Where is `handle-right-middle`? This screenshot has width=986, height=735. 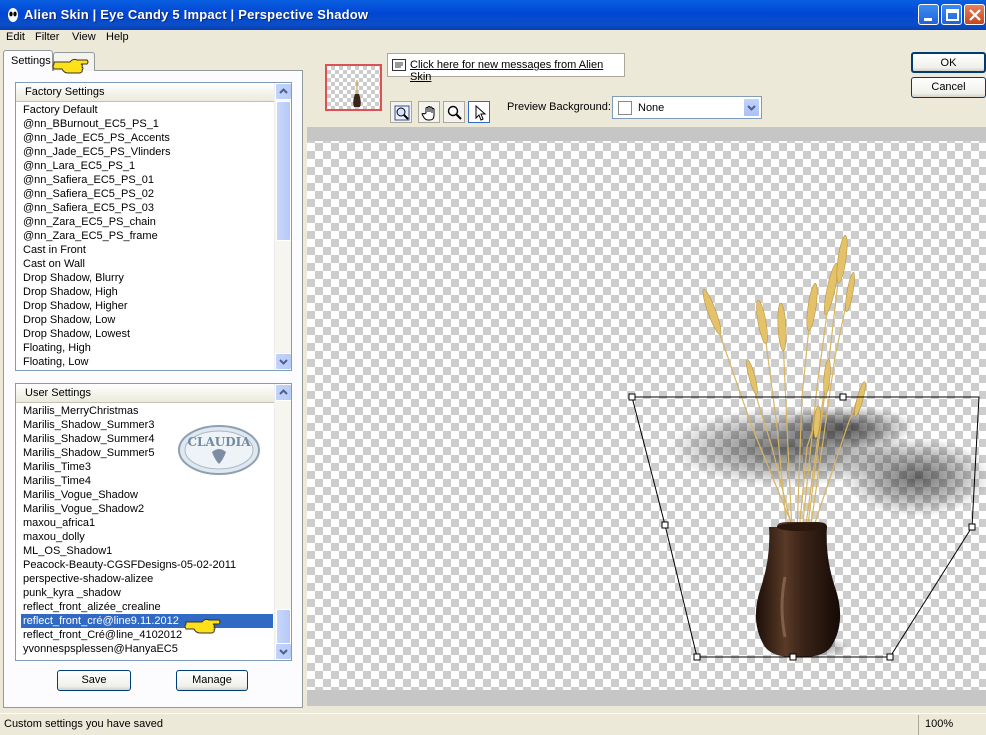 handle-right-middle is located at coordinates (972, 527).